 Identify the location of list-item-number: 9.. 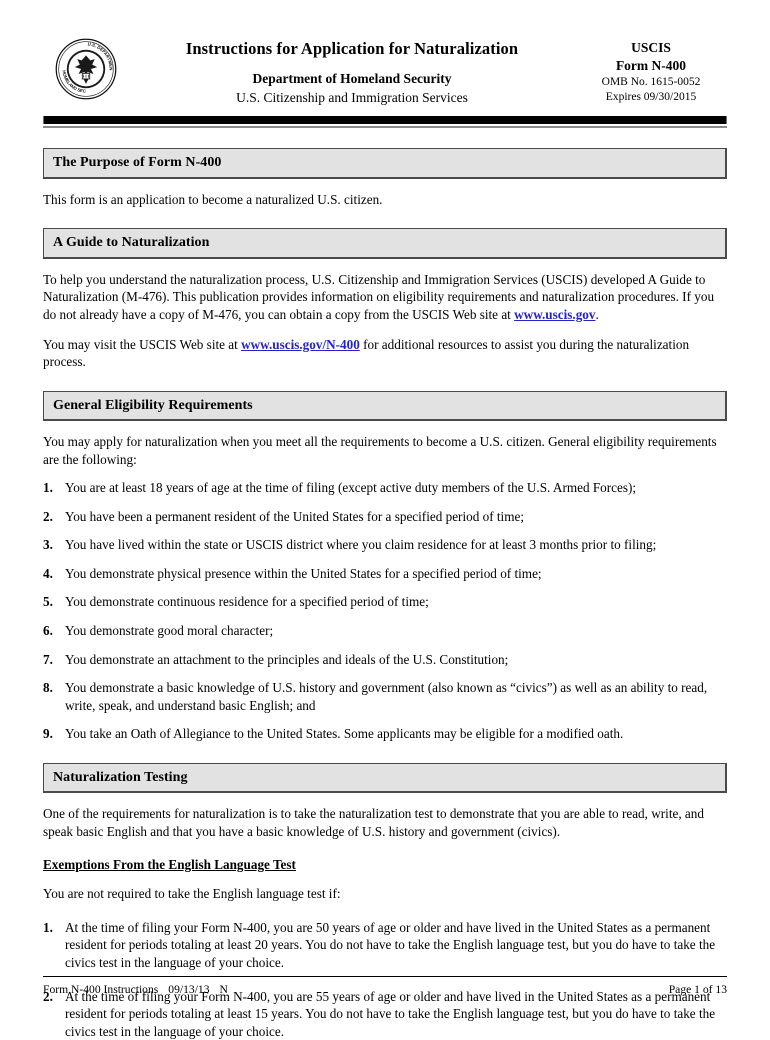
(48, 734).